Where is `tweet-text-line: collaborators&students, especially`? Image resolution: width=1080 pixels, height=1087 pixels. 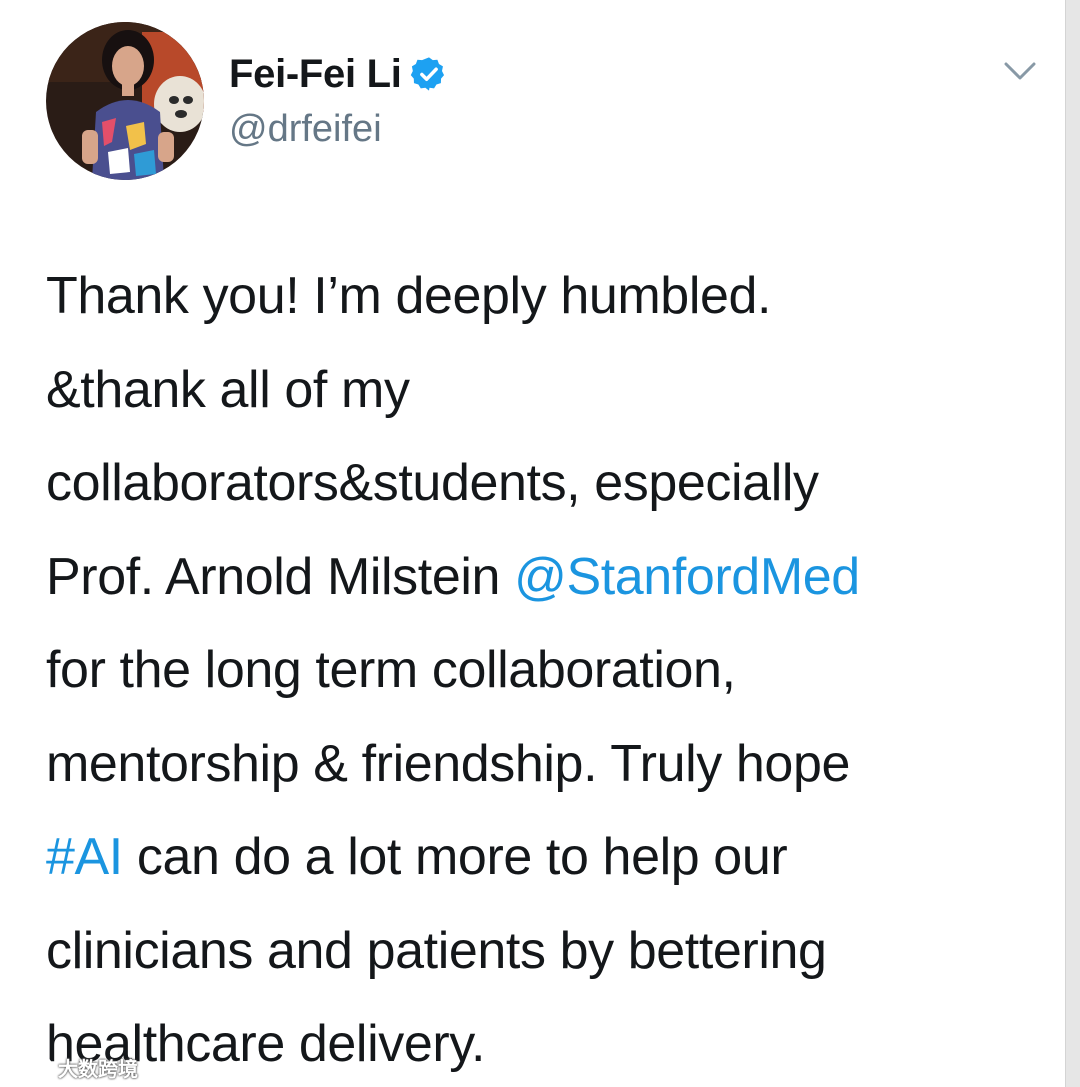 tweet-text-line: collaborators&students, especially is located at coordinates (432, 483).